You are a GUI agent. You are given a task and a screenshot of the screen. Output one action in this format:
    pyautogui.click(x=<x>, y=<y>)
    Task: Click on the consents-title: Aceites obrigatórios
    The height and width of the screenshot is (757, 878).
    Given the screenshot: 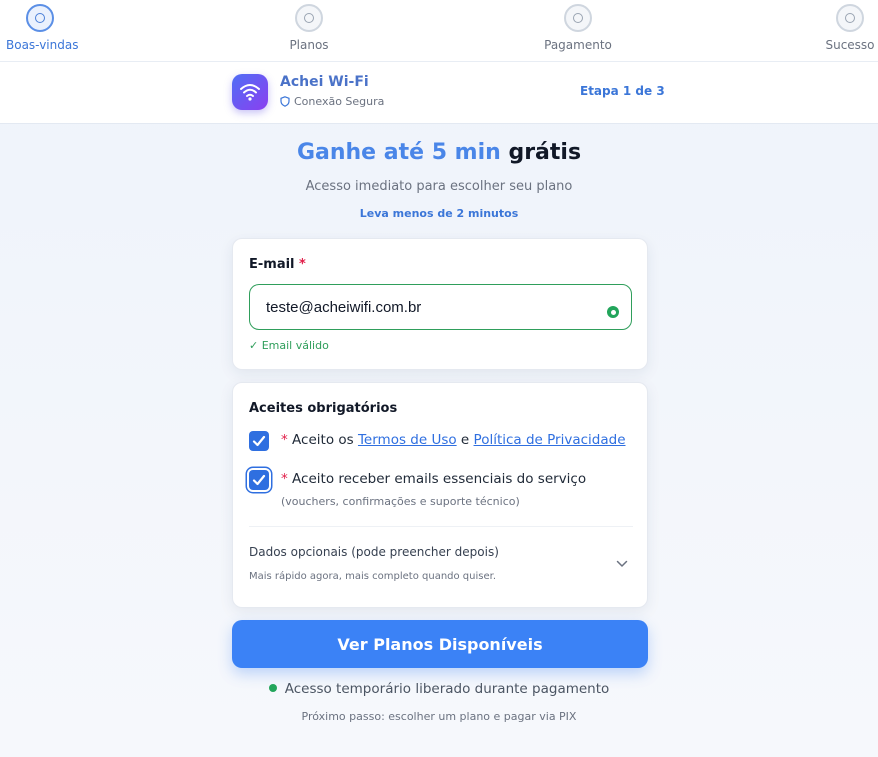 What is the action you would take?
    pyautogui.click(x=323, y=408)
    